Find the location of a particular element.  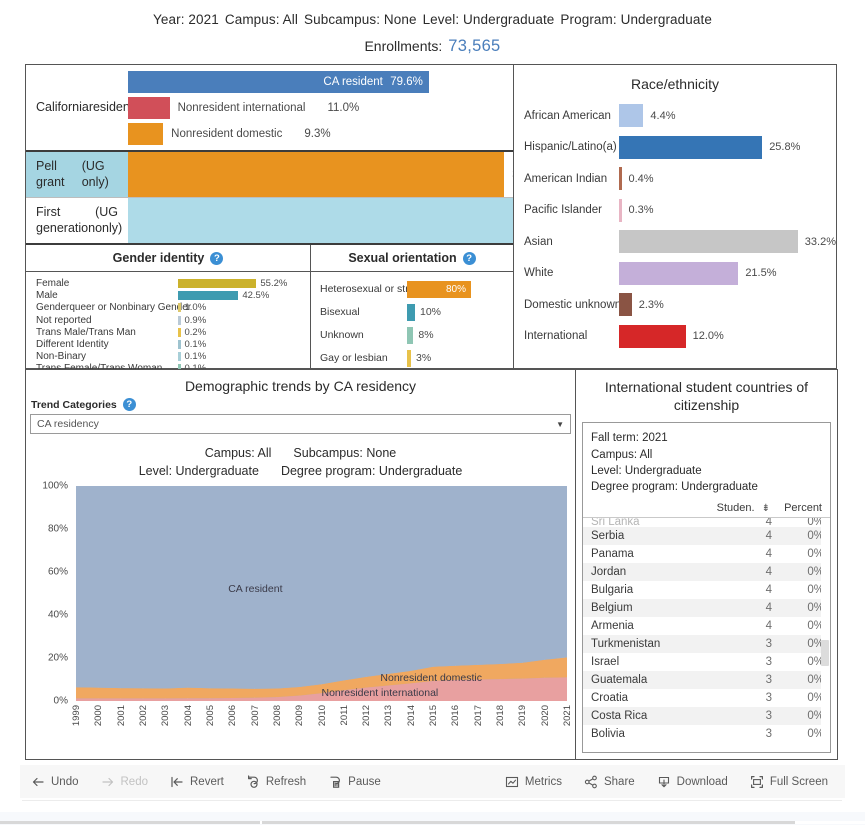

residency-bar-row: CA resident 79.6% is located at coordinates (320, 82).